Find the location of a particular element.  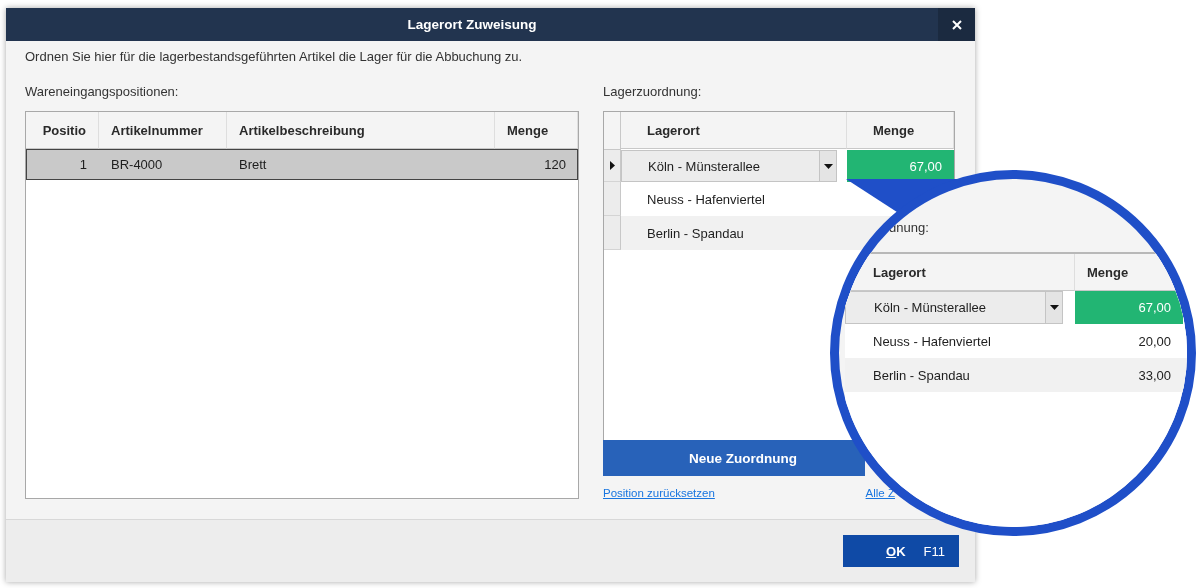

instruction-text: Ordnen Sie hier für die lagerbestandsgeführten Artikel die Lager für die Abbuchung zu. is located at coordinates (274, 57).